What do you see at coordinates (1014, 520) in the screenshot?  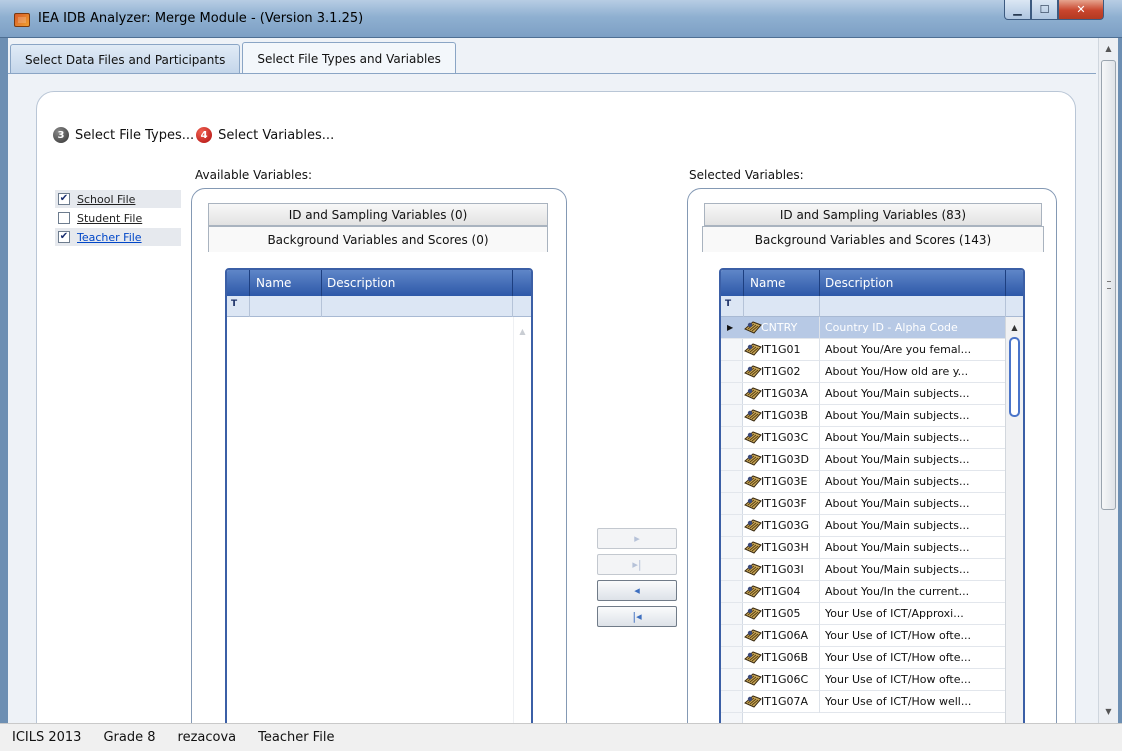 I see `selected-grid-scrollbar: ▲` at bounding box center [1014, 520].